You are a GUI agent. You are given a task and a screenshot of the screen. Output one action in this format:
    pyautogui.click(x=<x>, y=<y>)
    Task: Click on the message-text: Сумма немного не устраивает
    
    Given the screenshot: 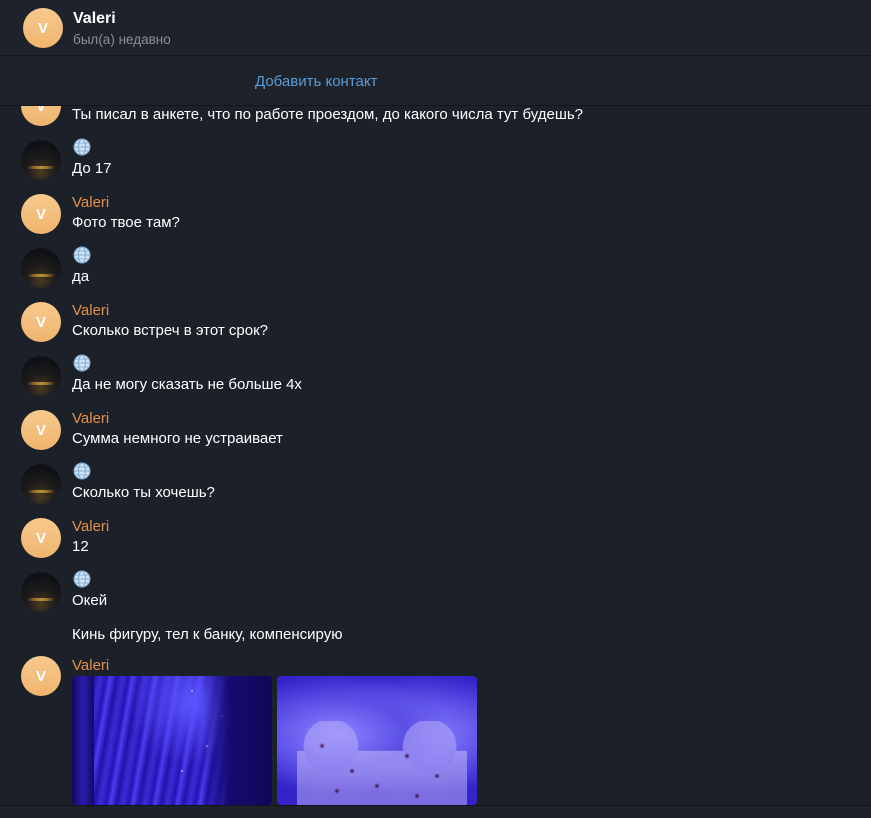 What is the action you would take?
    pyautogui.click(x=177, y=438)
    